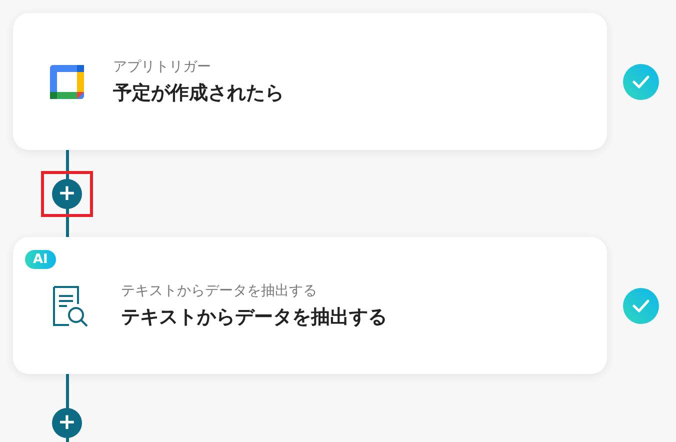  Describe the element at coordinates (67, 82) in the screenshot. I see `calendar-icon` at that location.